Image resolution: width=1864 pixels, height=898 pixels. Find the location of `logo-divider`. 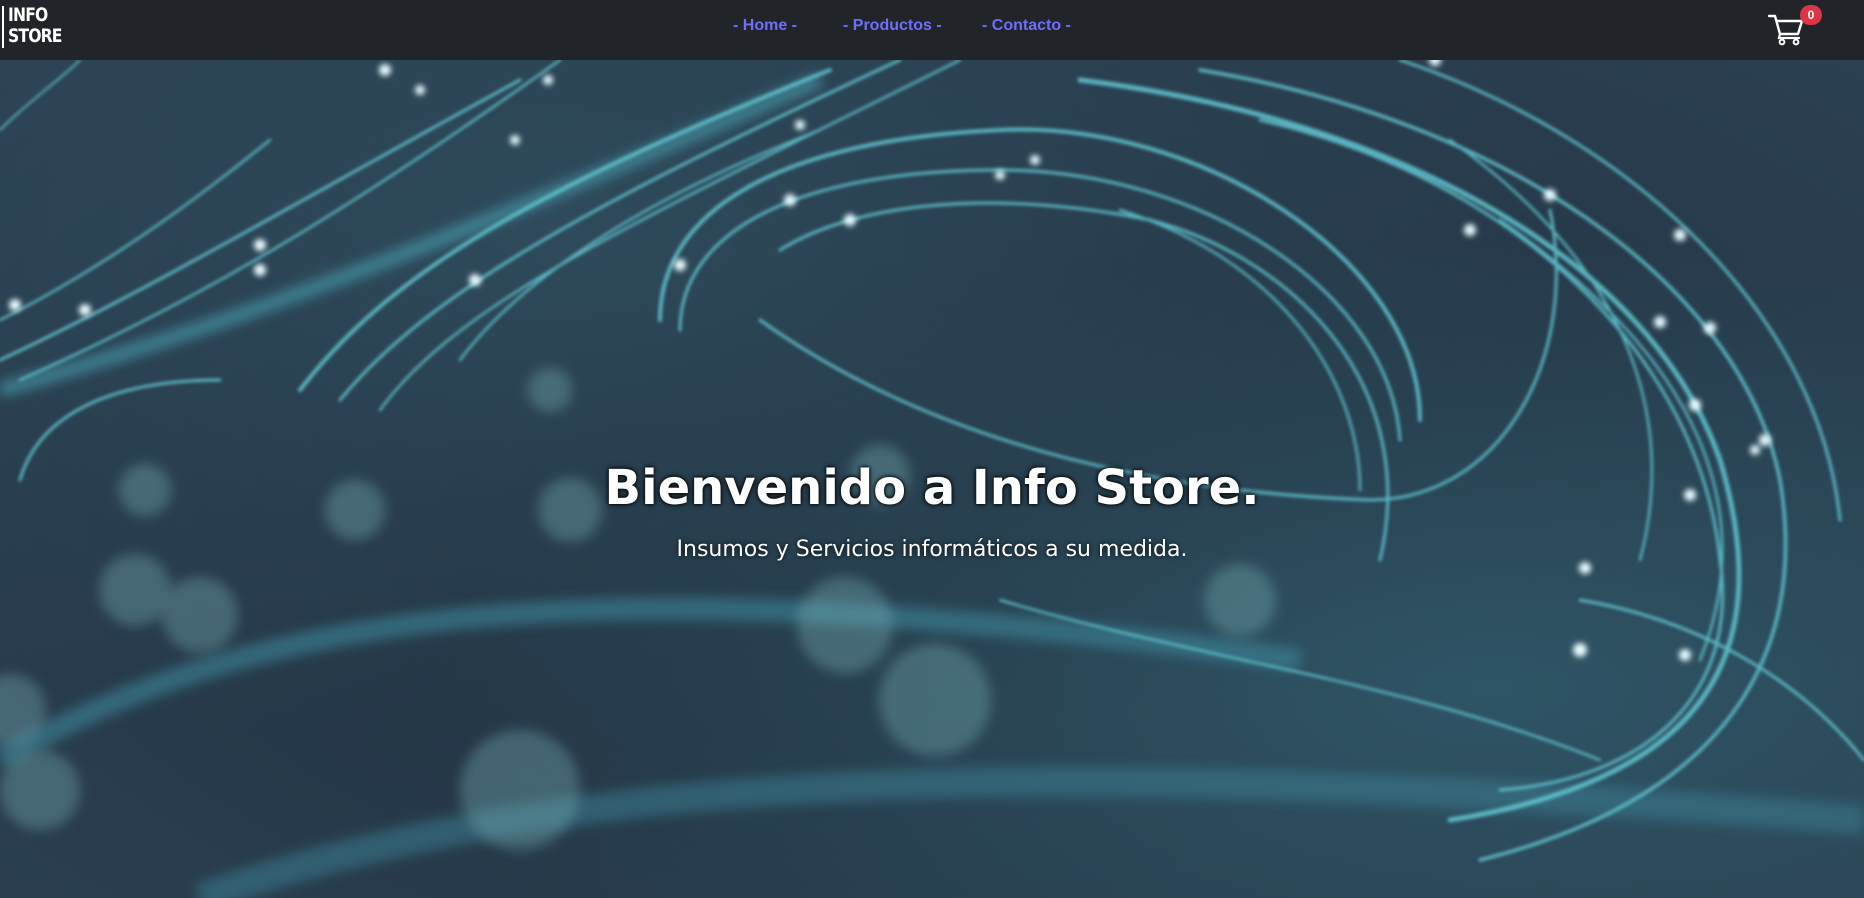

logo-divider is located at coordinates (3, 27).